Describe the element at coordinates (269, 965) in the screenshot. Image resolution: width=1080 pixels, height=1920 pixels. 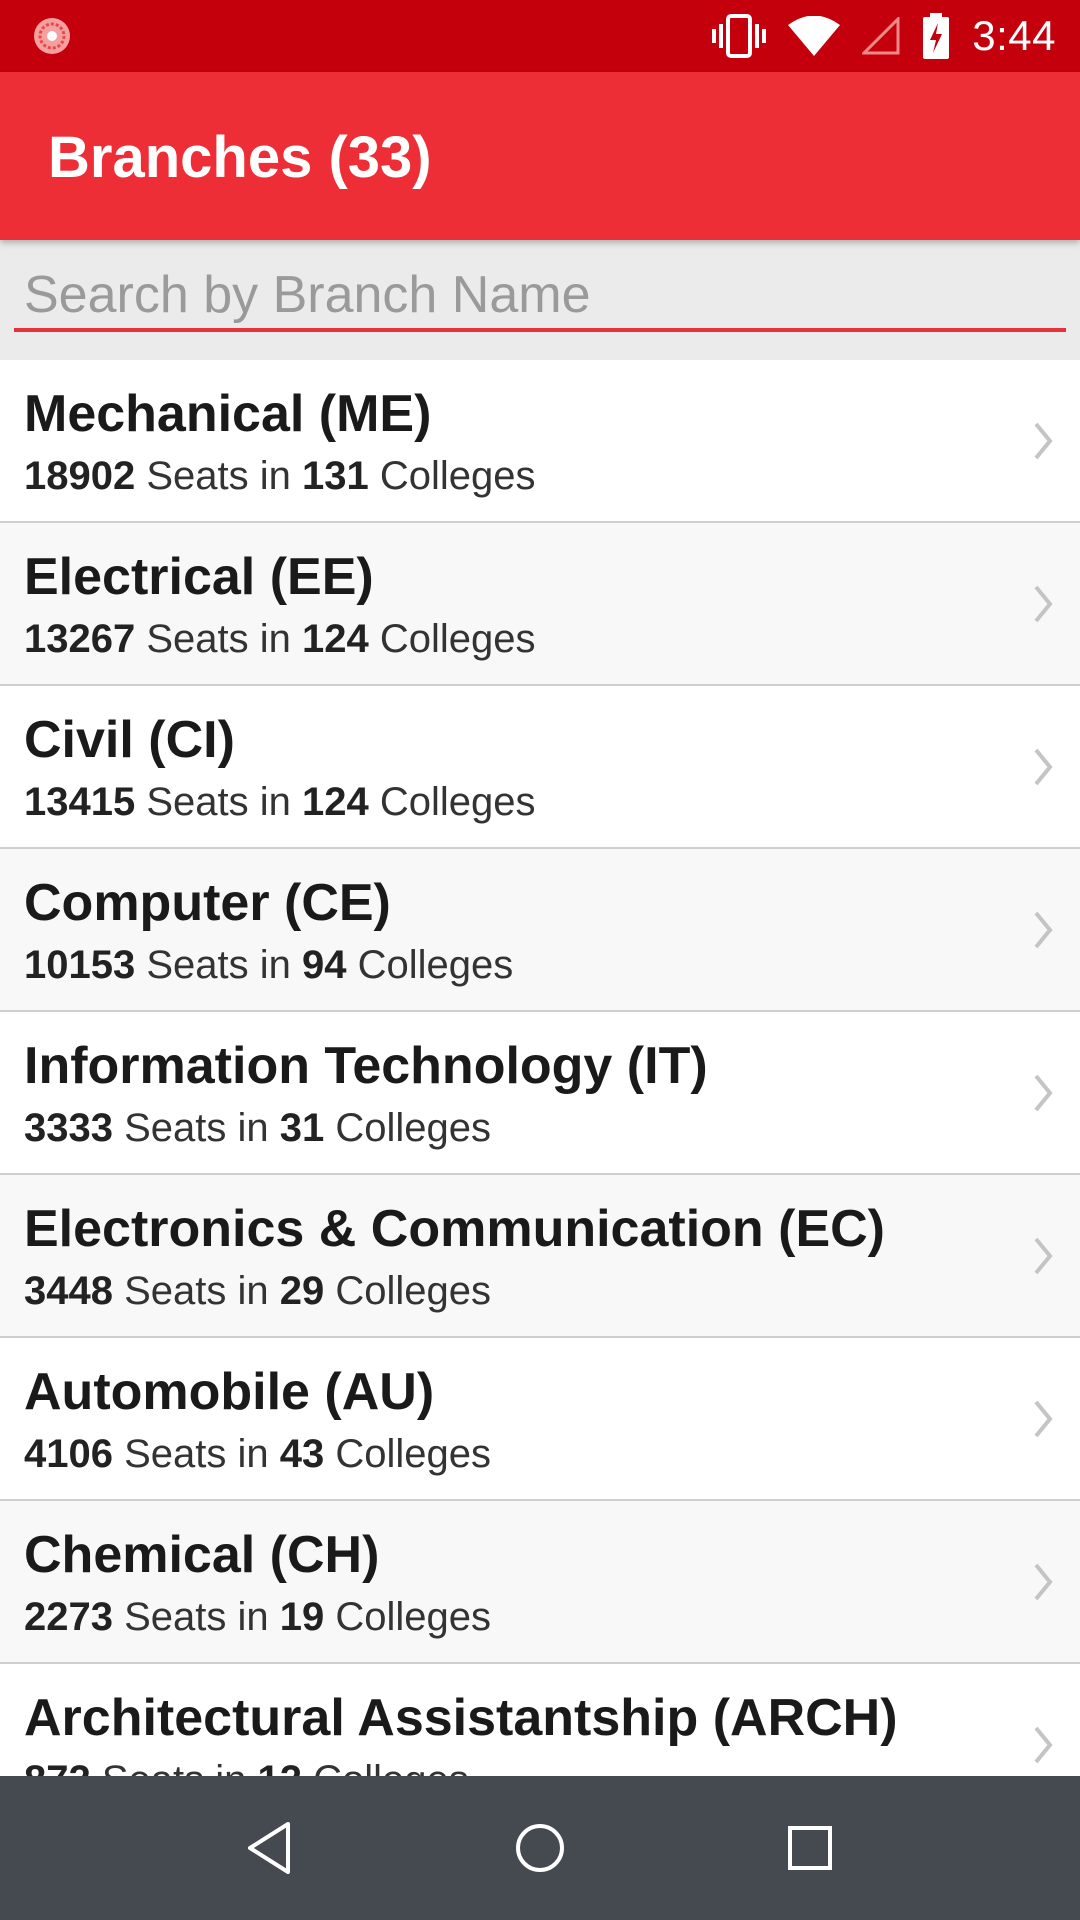
I see `branch-stats: 10153 Seats in 94 Colleges` at that location.